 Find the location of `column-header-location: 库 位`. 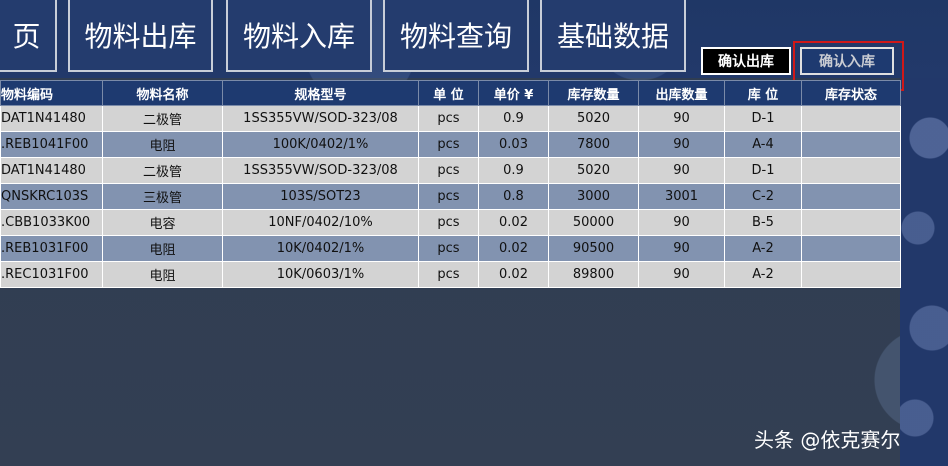

column-header-location: 库 位 is located at coordinates (763, 93).